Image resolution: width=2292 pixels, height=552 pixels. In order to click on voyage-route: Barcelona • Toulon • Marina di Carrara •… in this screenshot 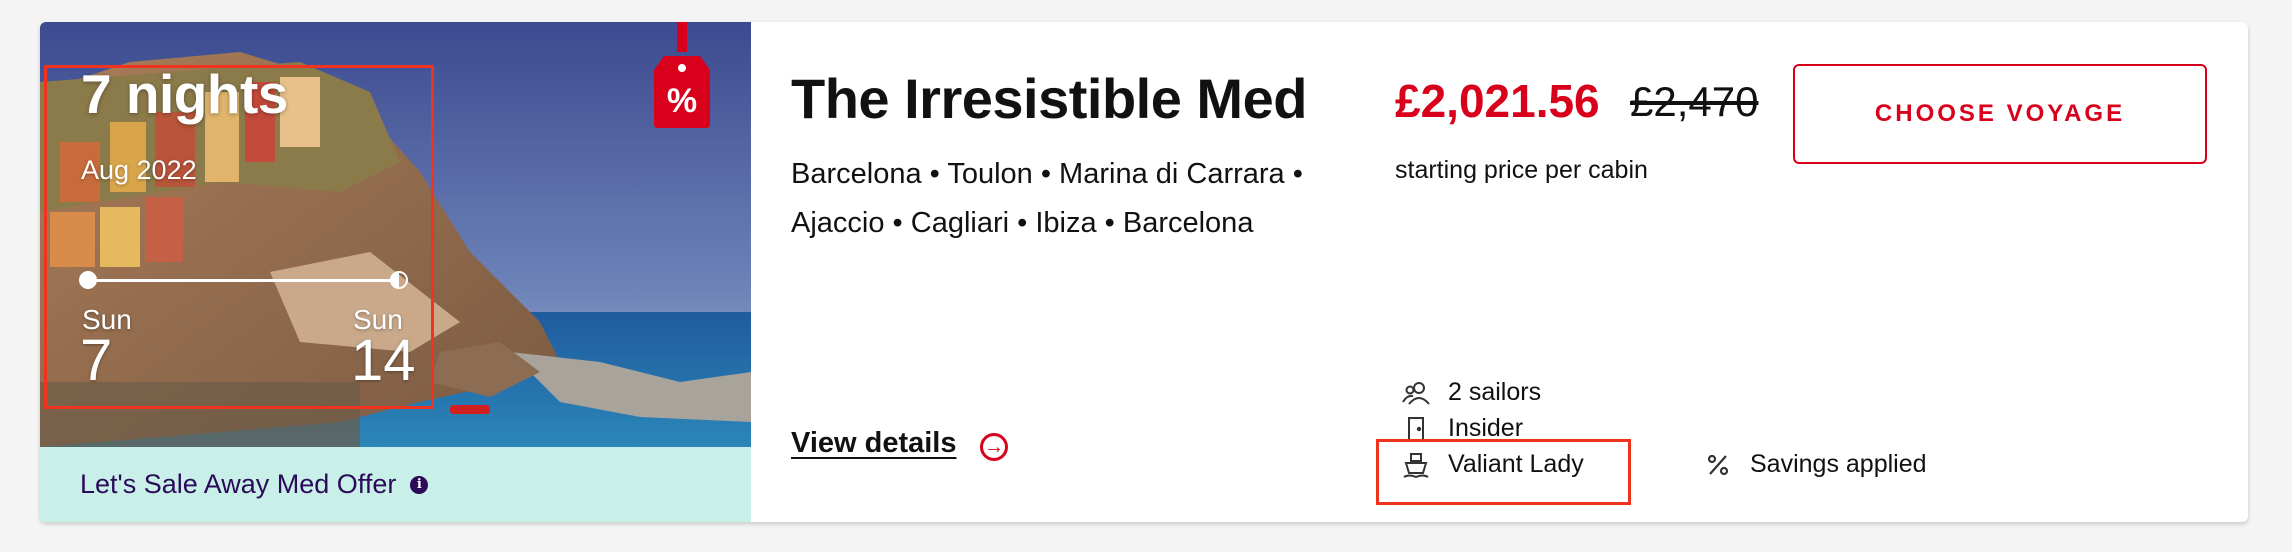, I will do `click(1047, 198)`.